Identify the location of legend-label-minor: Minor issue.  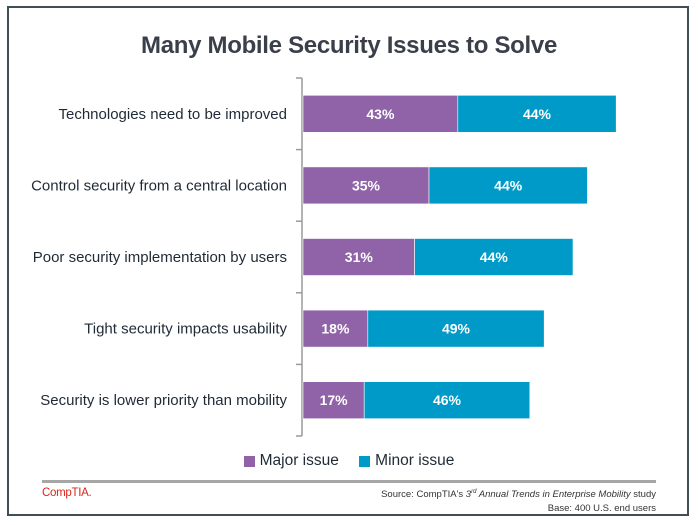
(415, 460).